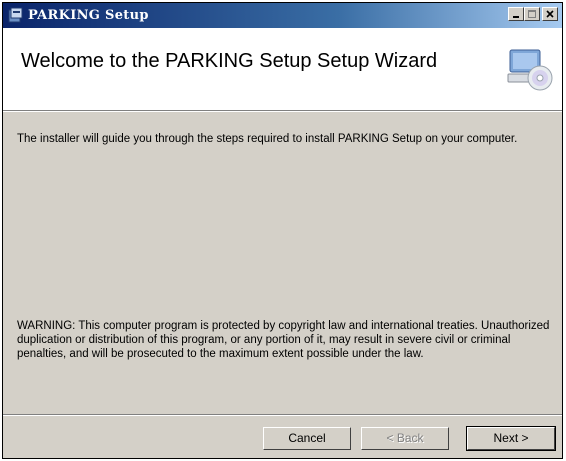 The height and width of the screenshot is (461, 566). Describe the element at coordinates (405, 438) in the screenshot. I see `back-button: < Back` at that location.